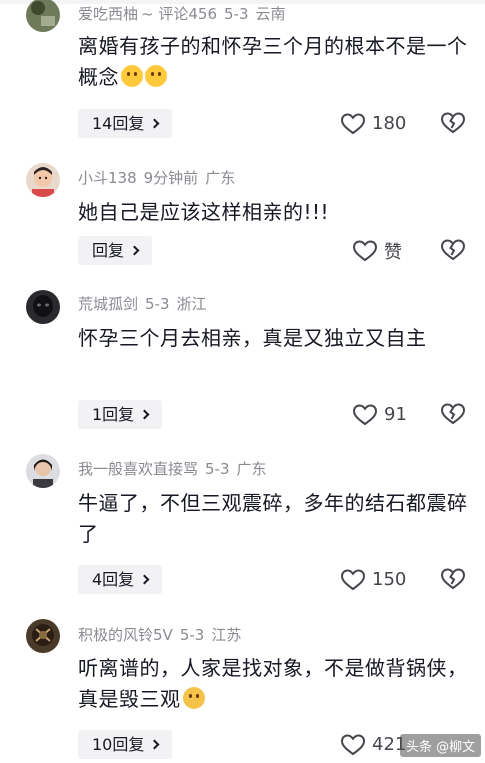 The image size is (485, 763). I want to click on username: 积极的风铃5V, so click(125, 635).